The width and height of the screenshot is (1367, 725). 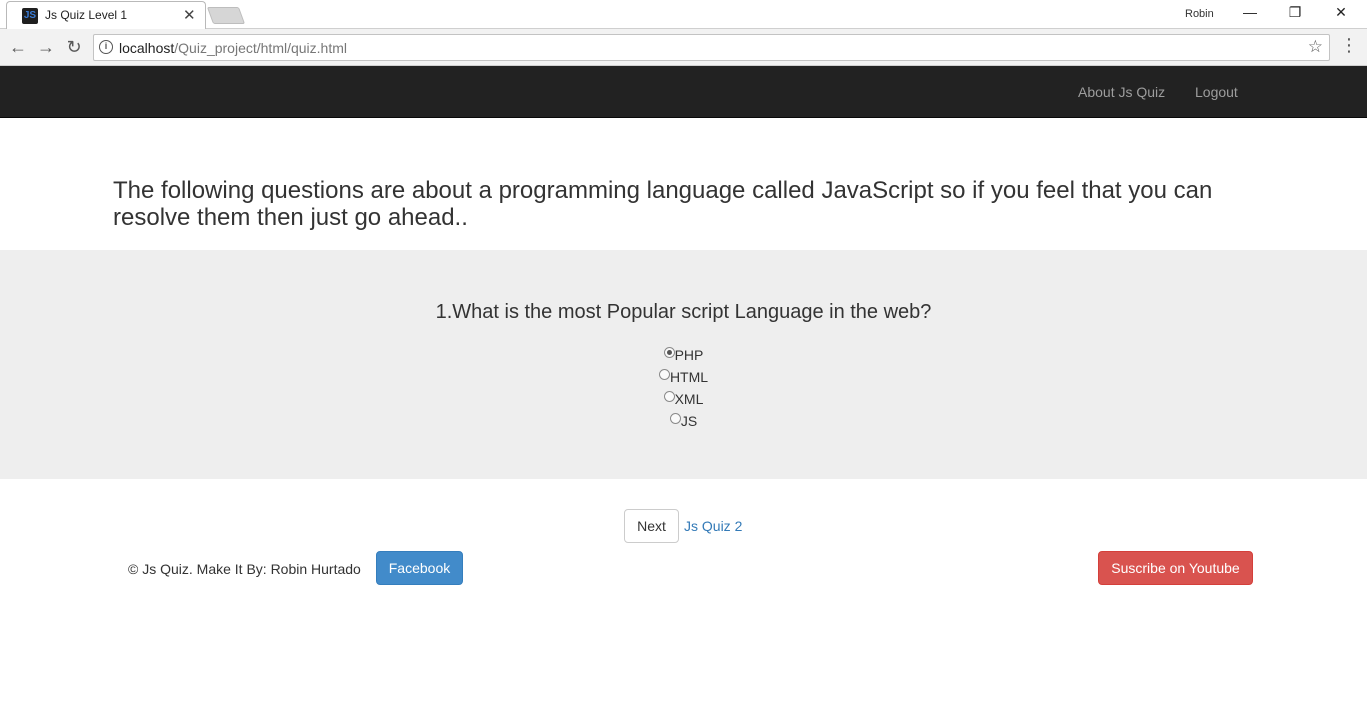 What do you see at coordinates (244, 569) in the screenshot?
I see `copyright-text: © Js Quiz. Make It By: Robin Hurtado` at bounding box center [244, 569].